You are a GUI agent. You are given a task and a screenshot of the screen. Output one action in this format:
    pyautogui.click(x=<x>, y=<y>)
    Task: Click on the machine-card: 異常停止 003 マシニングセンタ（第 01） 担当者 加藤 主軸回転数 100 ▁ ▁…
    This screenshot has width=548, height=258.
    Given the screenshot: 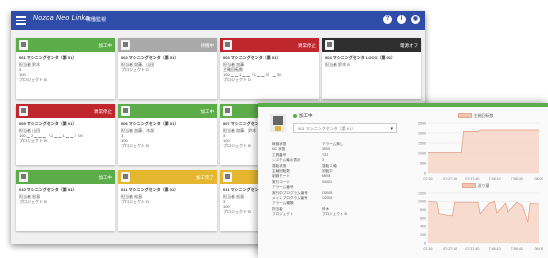 What is the action you would take?
    pyautogui.click(x=269, y=68)
    